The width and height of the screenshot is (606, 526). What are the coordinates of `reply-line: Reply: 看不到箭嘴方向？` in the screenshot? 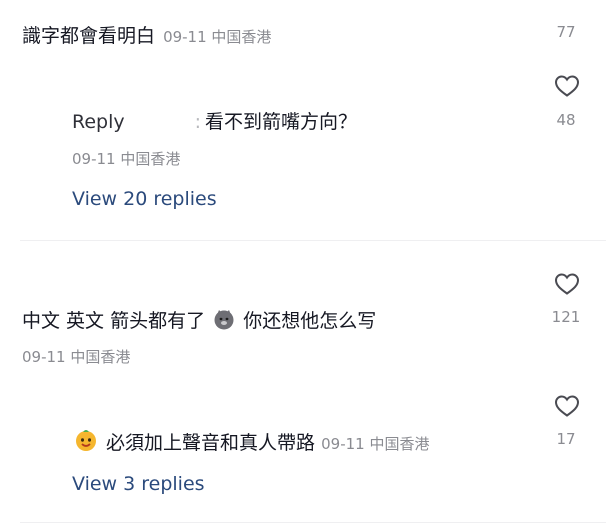 It's located at (214, 120).